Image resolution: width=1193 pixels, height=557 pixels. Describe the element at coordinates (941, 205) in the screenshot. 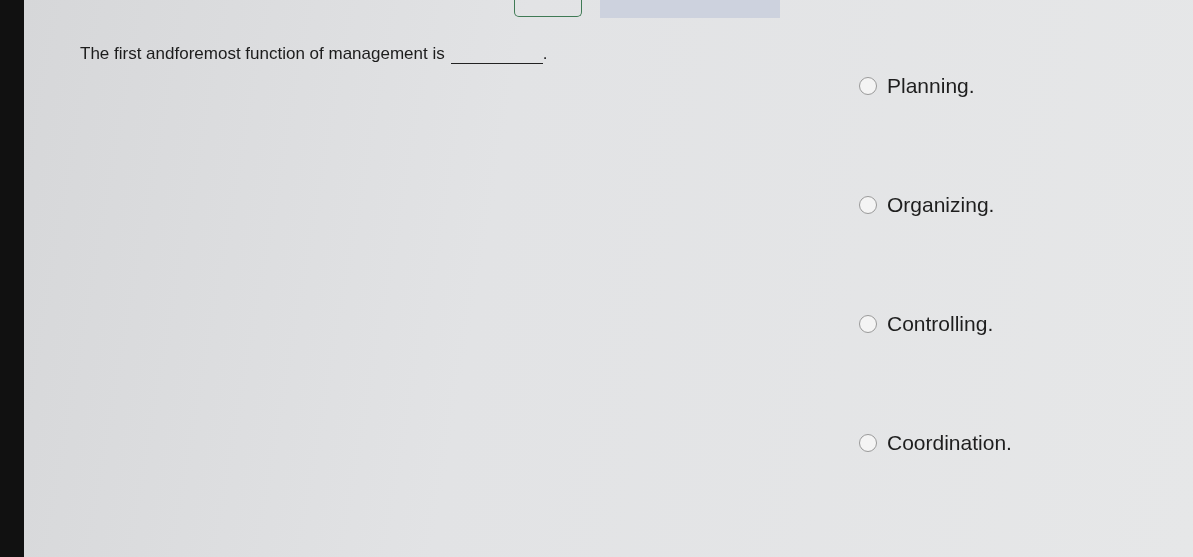

I see `option-label: Organizing.` at that location.